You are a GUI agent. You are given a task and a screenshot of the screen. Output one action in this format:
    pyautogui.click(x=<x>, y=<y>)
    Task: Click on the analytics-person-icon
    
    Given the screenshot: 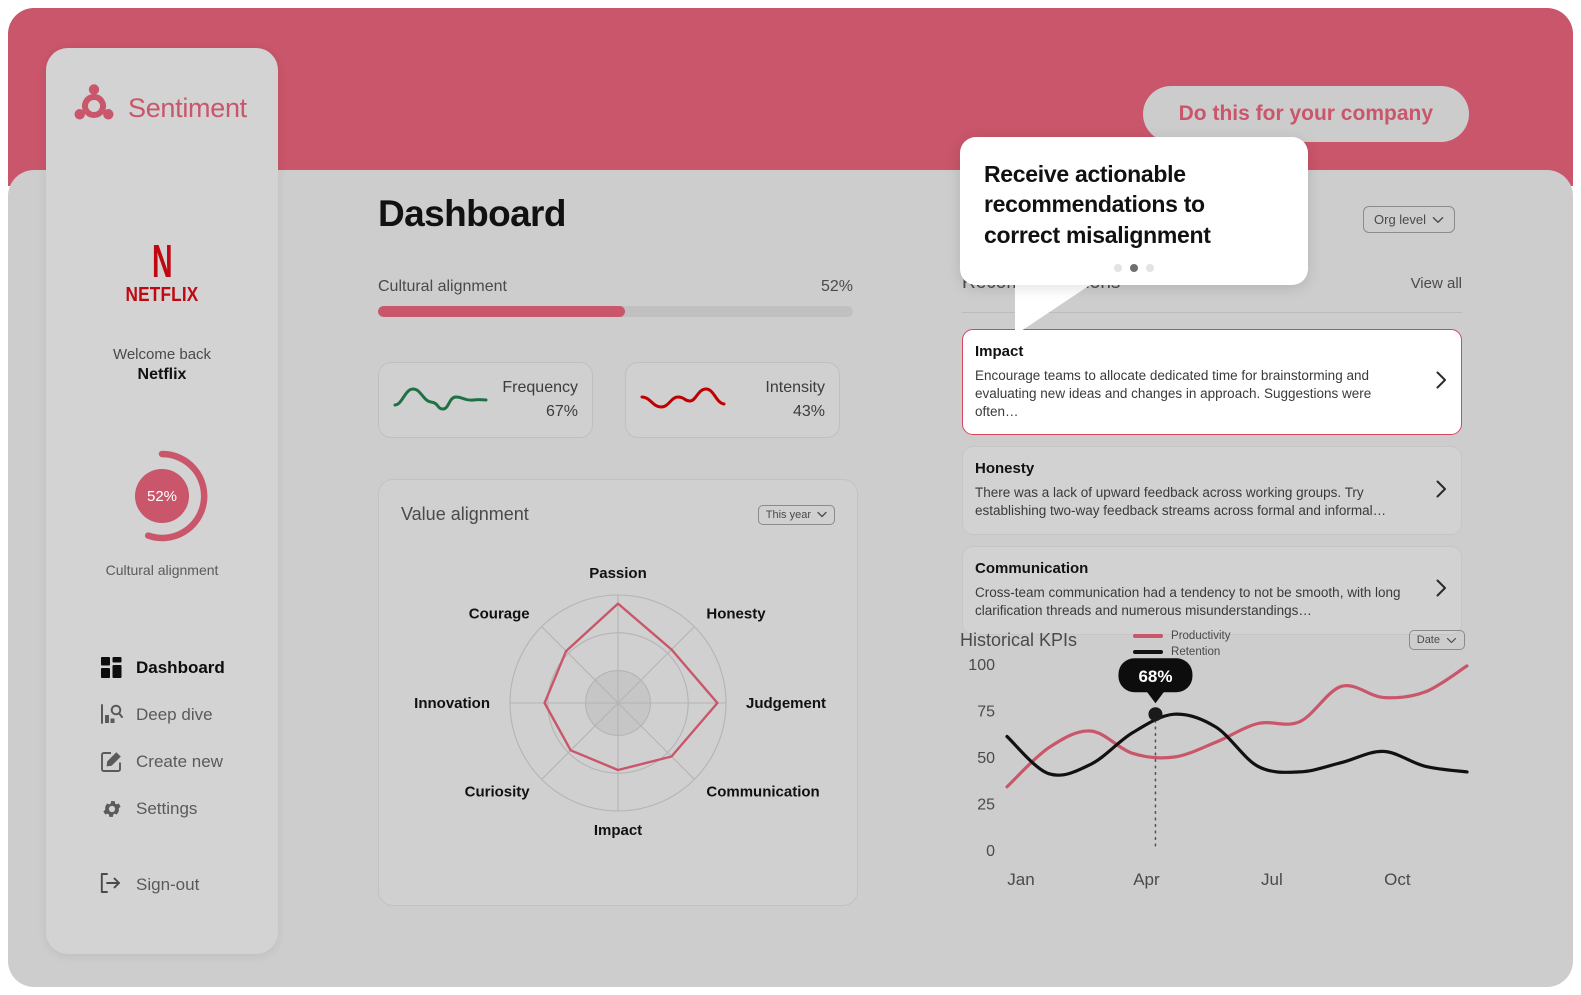 What is the action you would take?
    pyautogui.click(x=111, y=714)
    